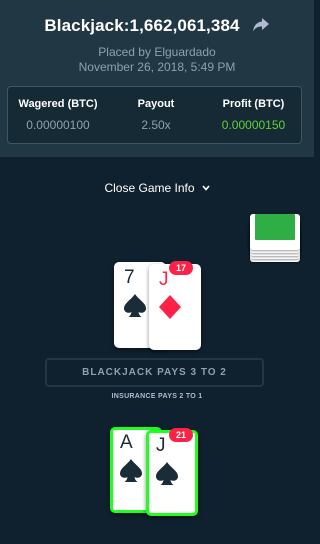 Image resolution: width=320 pixels, height=544 pixels. What do you see at coordinates (149, 188) in the screenshot?
I see `close-game-info-label: Close Game Info` at bounding box center [149, 188].